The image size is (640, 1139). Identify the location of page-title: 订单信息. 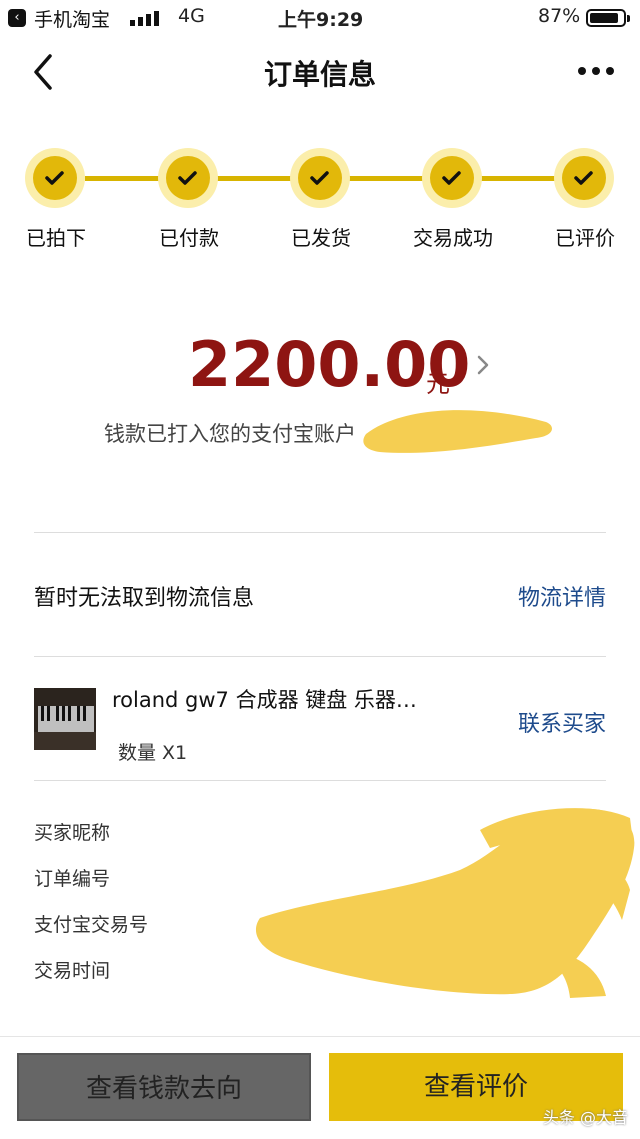
(319, 74).